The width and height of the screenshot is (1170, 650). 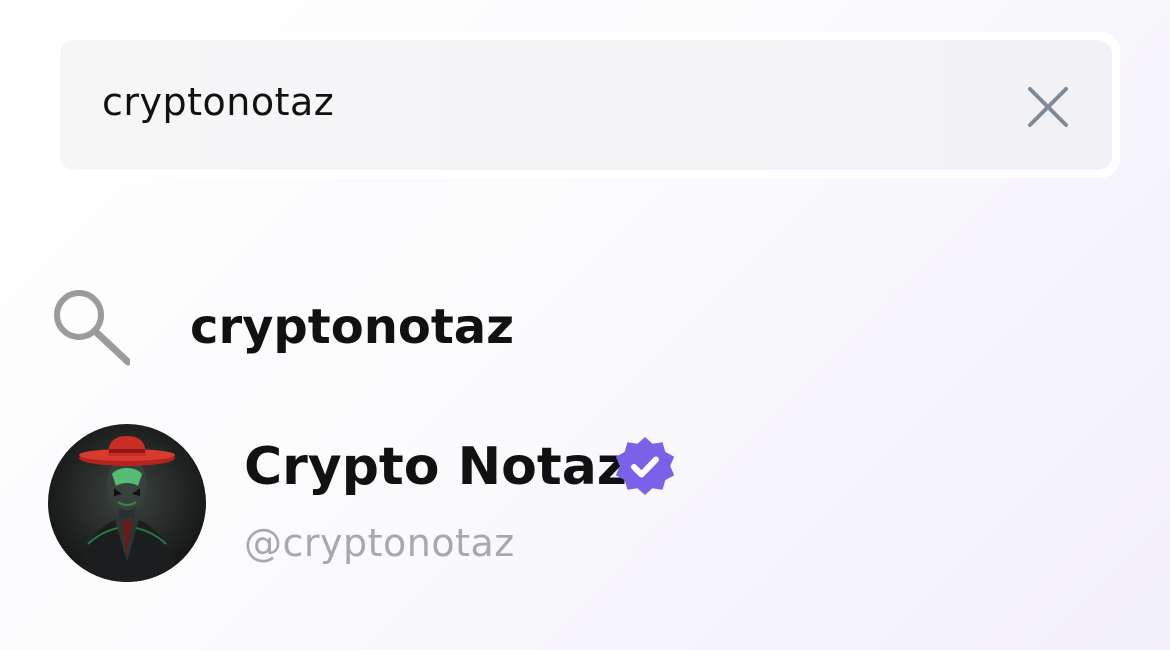 What do you see at coordinates (352, 327) in the screenshot?
I see `search-suggestion-text: cryptonotaz` at bounding box center [352, 327].